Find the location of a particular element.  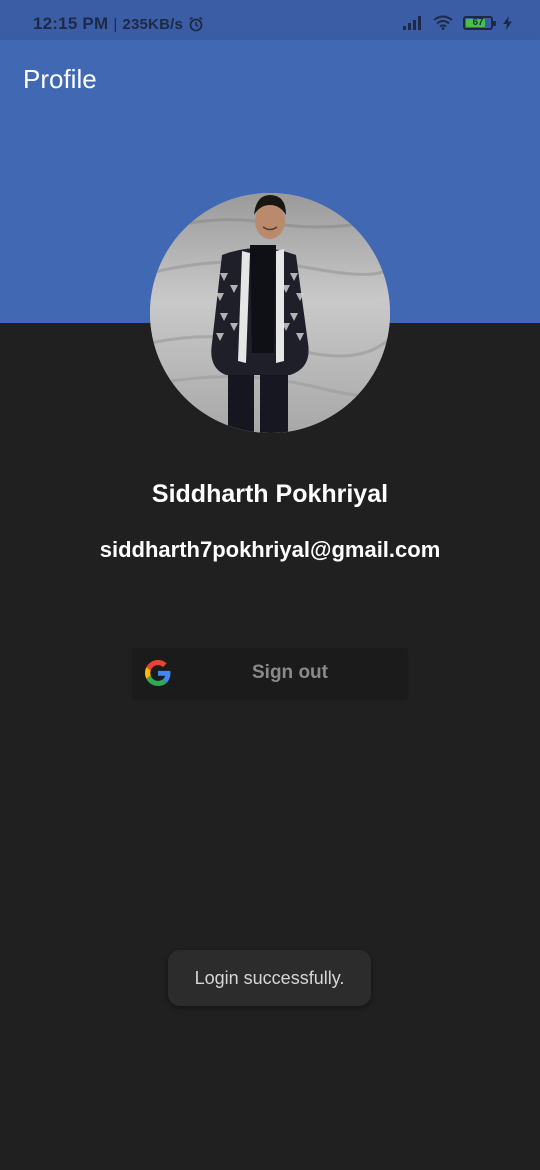

battery-icon: 67 is located at coordinates (479, 22).